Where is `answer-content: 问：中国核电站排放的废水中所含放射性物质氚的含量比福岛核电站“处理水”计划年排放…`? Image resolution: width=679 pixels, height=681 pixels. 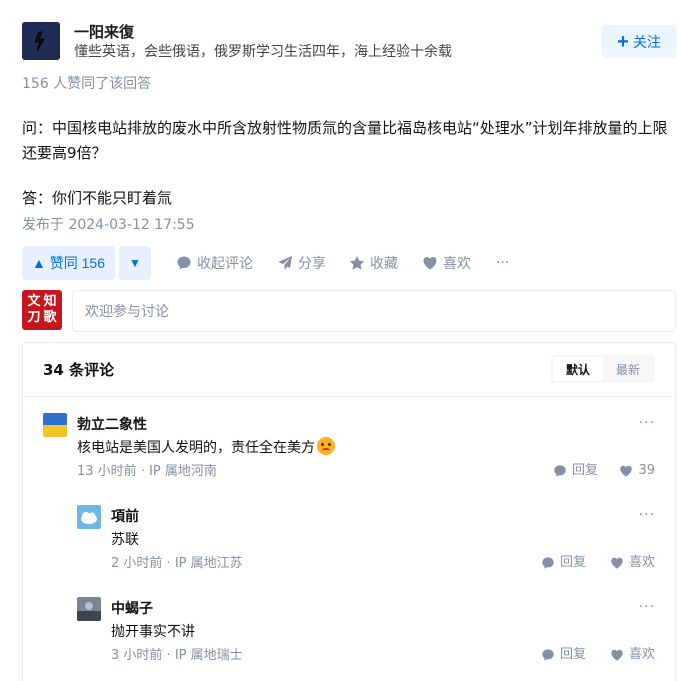 answer-content: 问：中国核电站排放的废水中所含放射性物质氚的含量比福岛核电站“处理水”计划年排放… is located at coordinates (347, 163).